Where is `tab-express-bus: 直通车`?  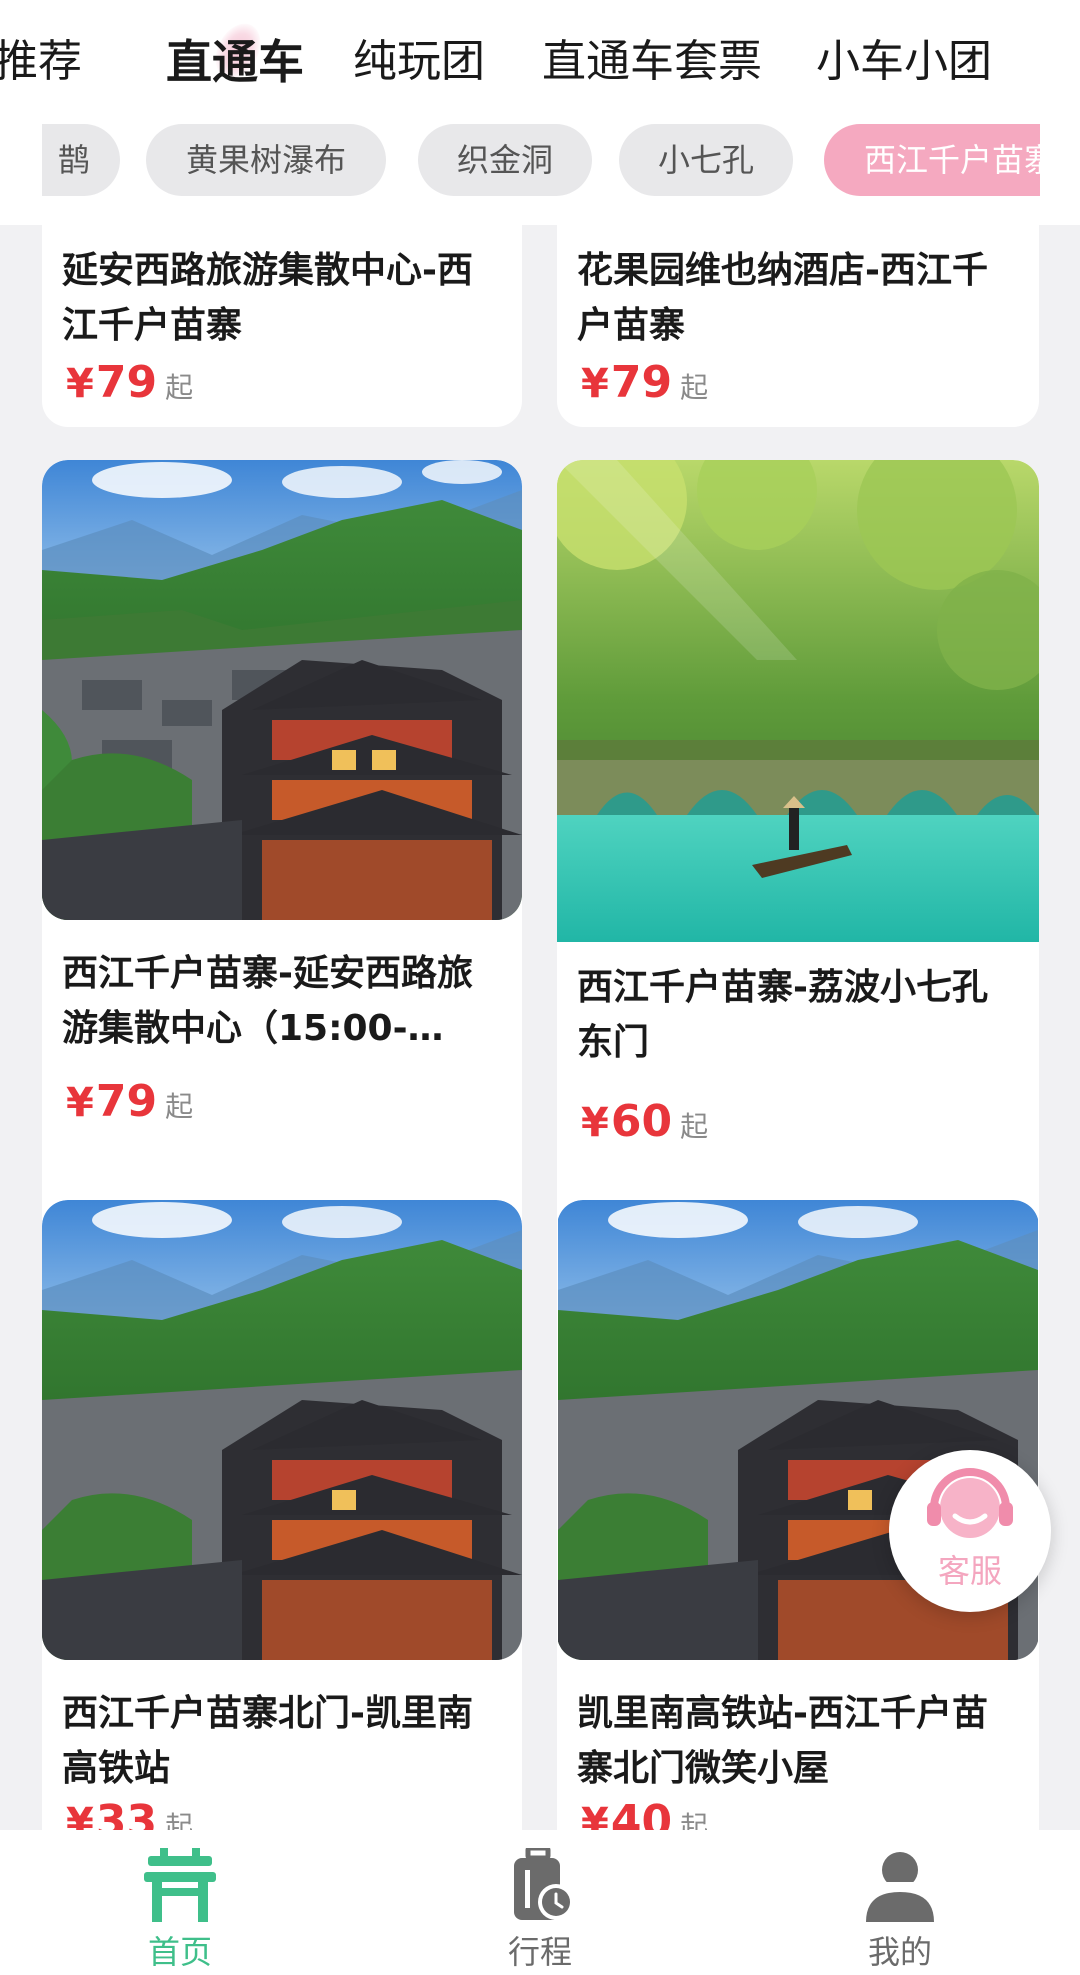
tab-express-bus: 直通车 is located at coordinates (235, 62).